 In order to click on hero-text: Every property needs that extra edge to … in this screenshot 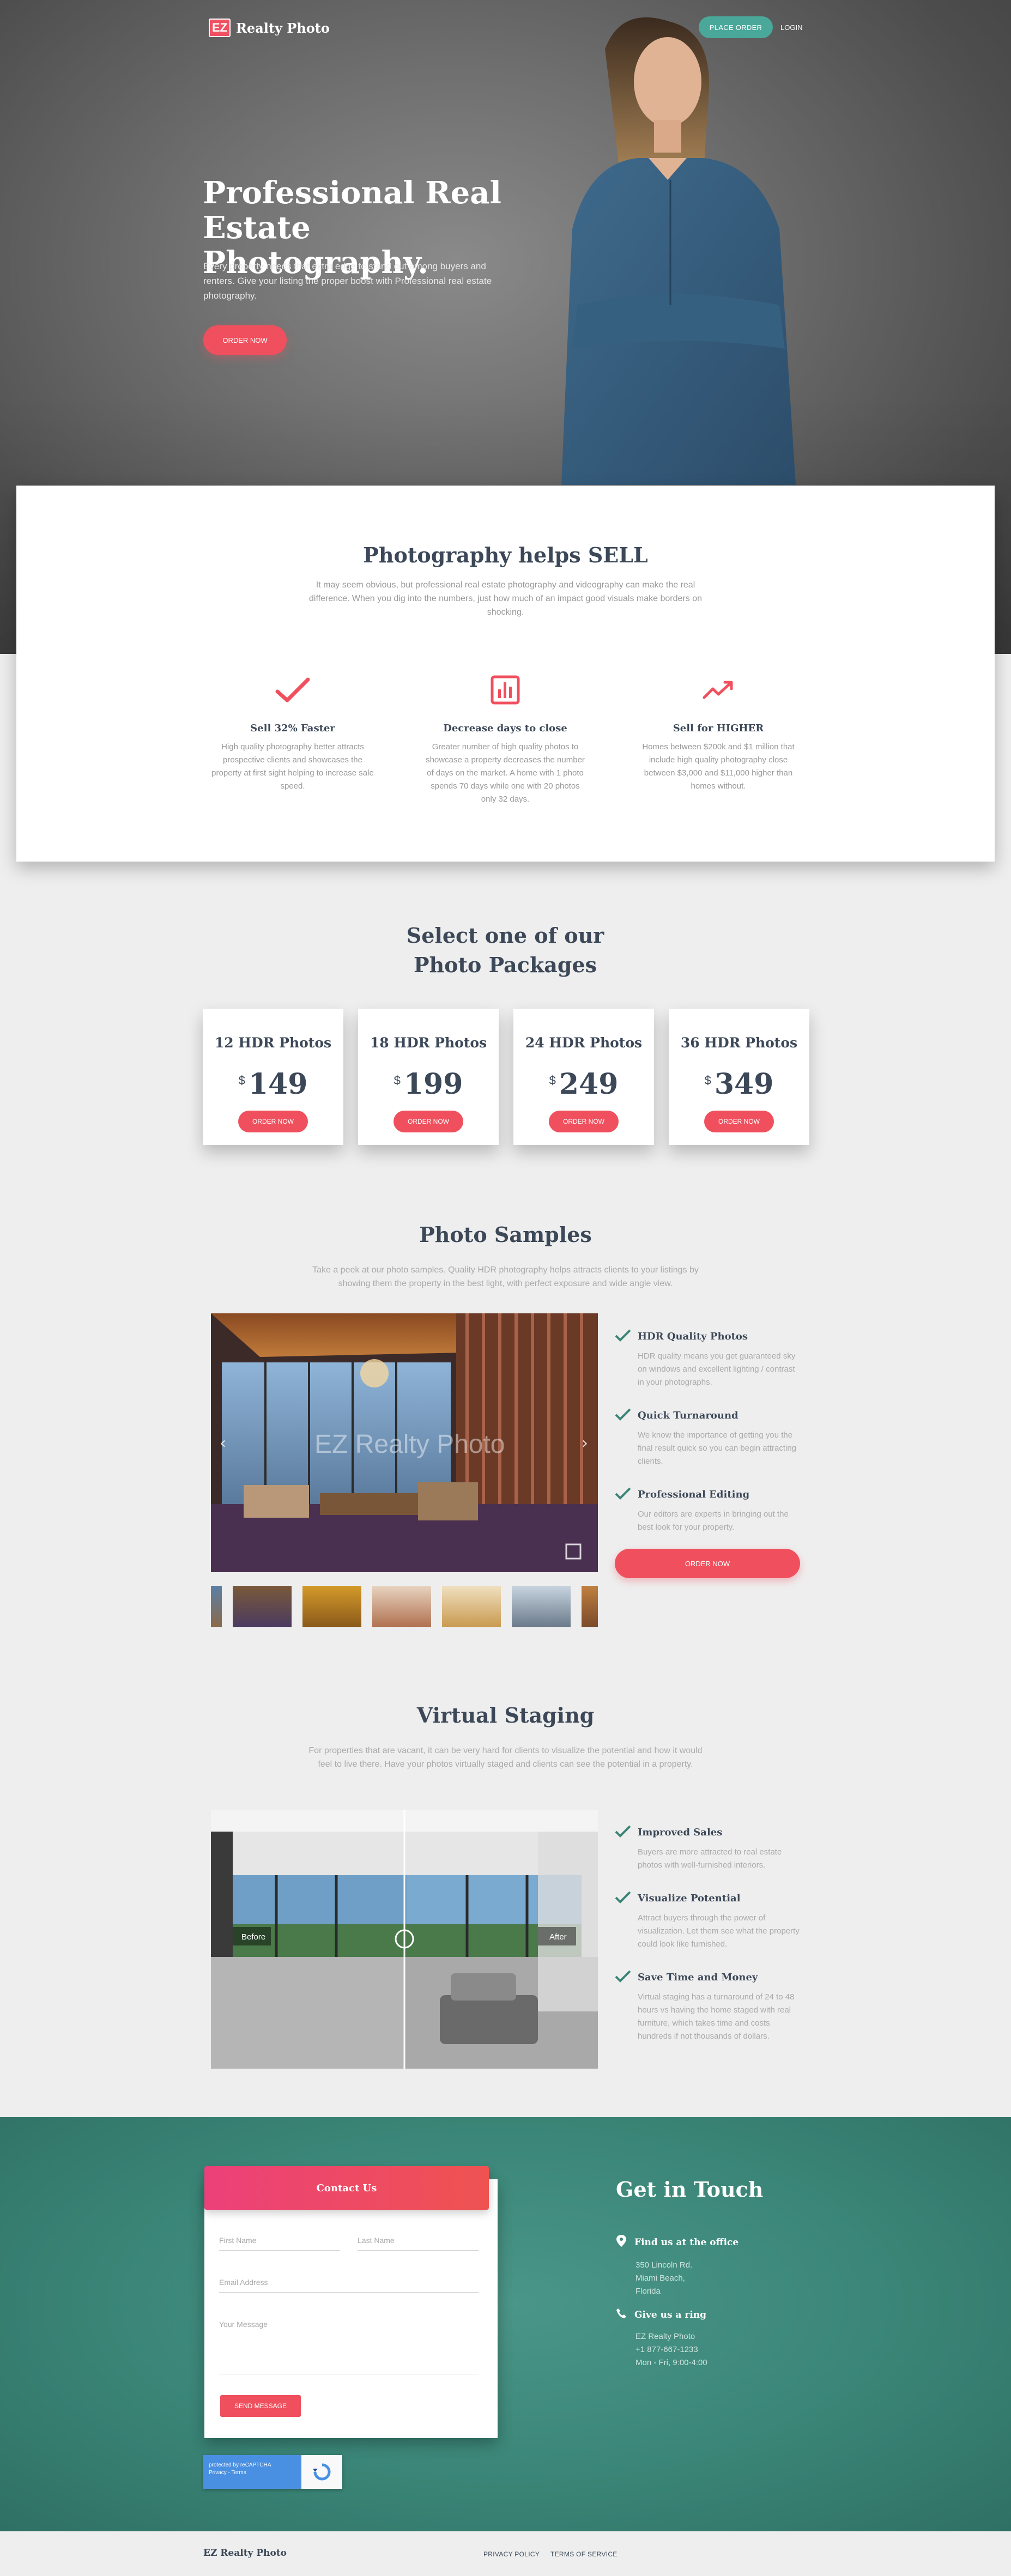, I will do `click(347, 281)`.